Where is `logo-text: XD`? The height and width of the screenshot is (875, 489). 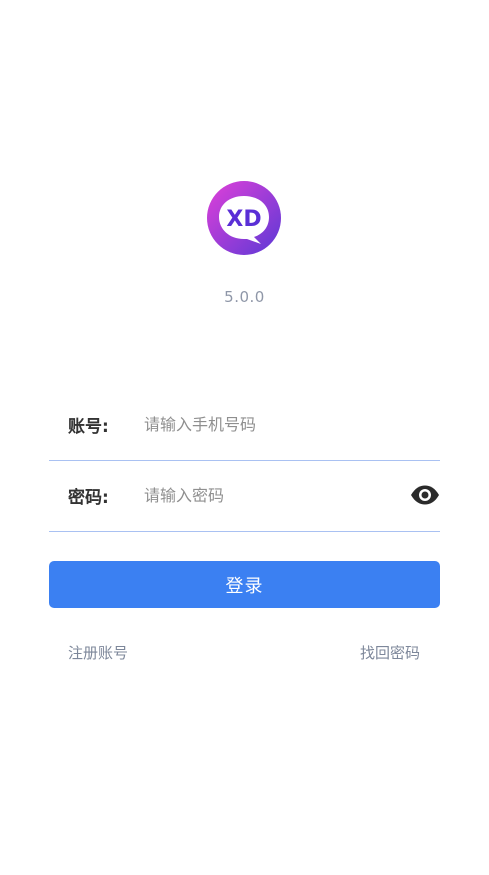
logo-text: XD is located at coordinates (243, 219).